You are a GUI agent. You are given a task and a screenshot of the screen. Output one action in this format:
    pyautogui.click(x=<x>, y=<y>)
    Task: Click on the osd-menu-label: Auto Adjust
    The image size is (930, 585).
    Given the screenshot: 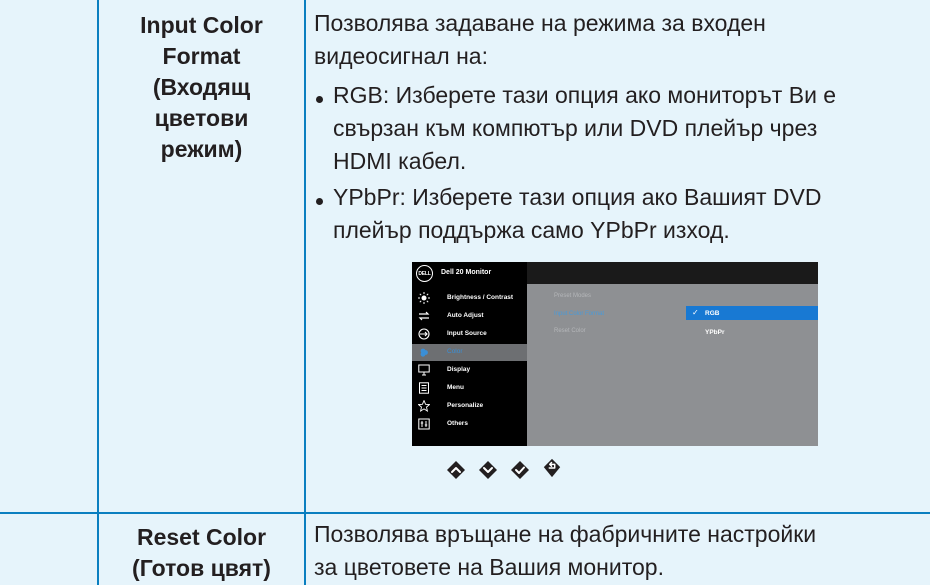 What is the action you would take?
    pyautogui.click(x=465, y=315)
    